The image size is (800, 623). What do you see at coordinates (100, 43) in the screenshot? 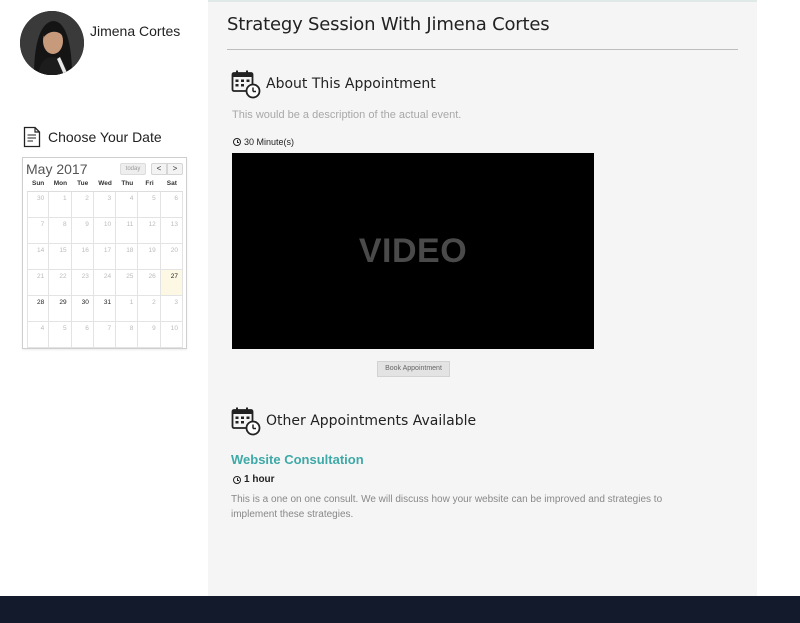
I see `profile: Jimena Cortes` at bounding box center [100, 43].